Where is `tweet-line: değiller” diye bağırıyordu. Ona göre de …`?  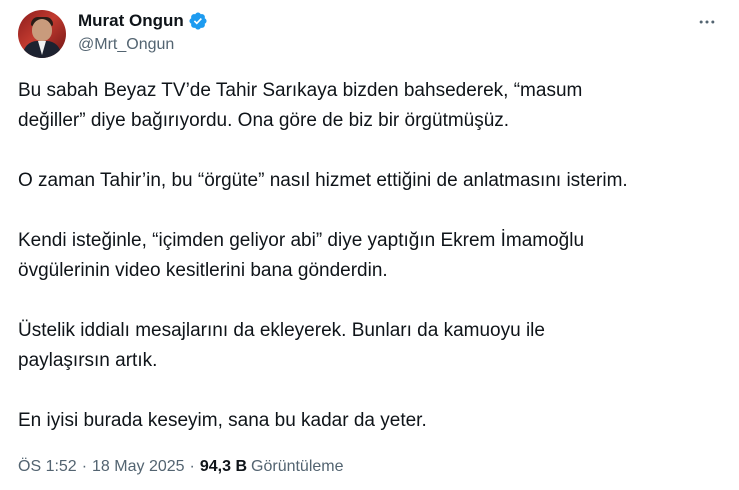
tweet-line: değiller” diye bağırıyordu. Ona göre de … is located at coordinates (264, 120).